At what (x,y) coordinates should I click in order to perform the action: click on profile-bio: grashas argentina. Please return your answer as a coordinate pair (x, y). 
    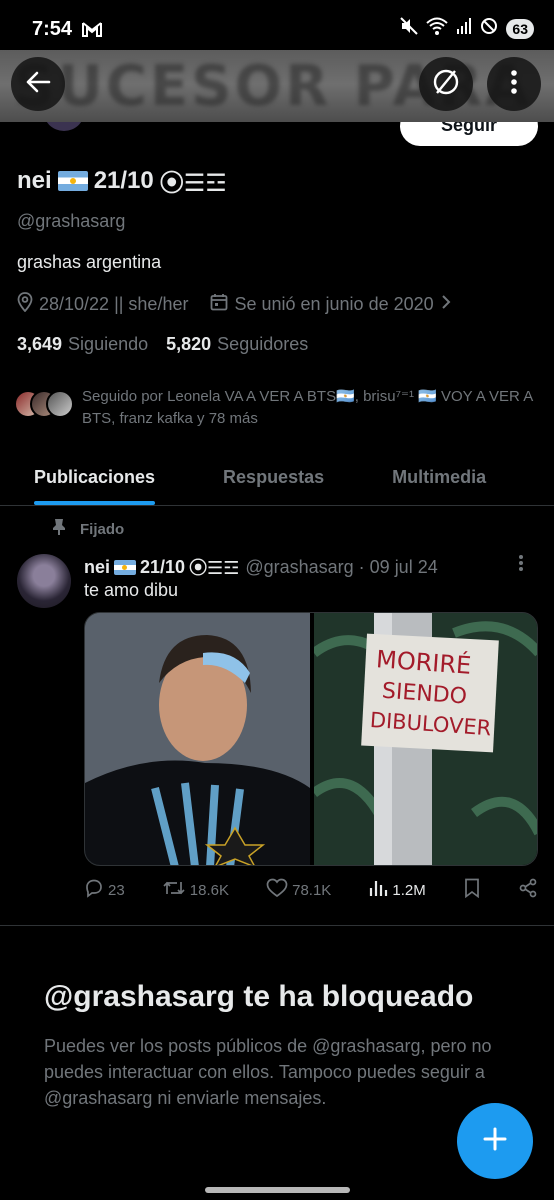
    Looking at the image, I should click on (89, 262).